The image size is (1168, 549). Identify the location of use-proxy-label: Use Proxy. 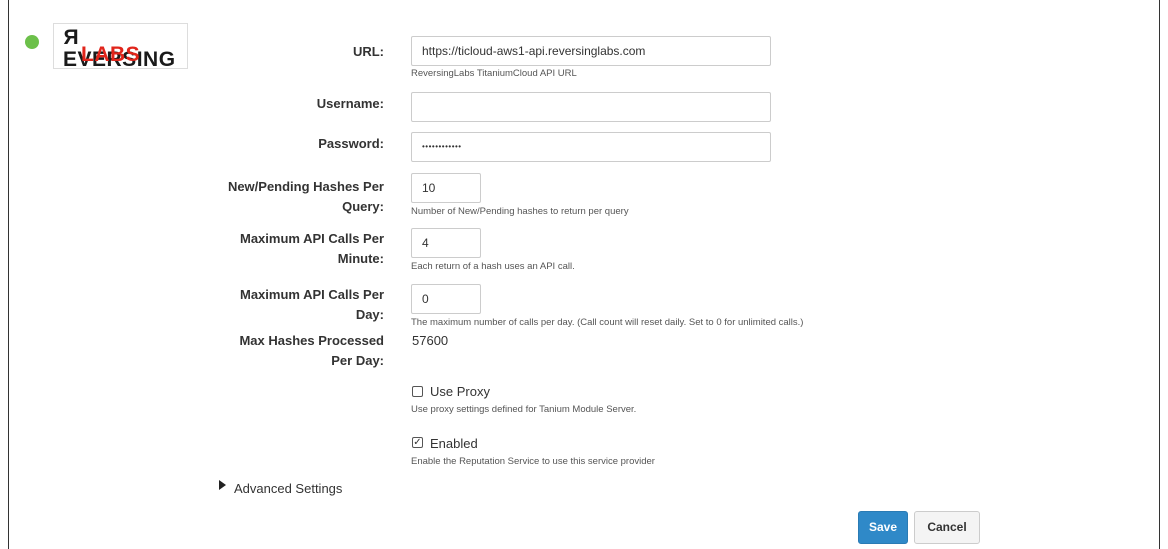
(460, 392).